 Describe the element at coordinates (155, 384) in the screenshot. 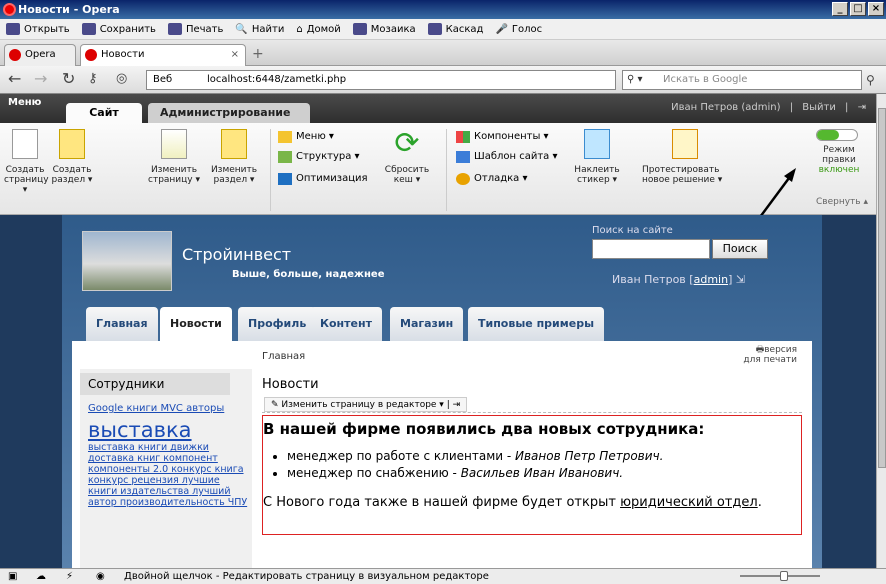

I see `sidebar-heading: Сотрудники` at that location.